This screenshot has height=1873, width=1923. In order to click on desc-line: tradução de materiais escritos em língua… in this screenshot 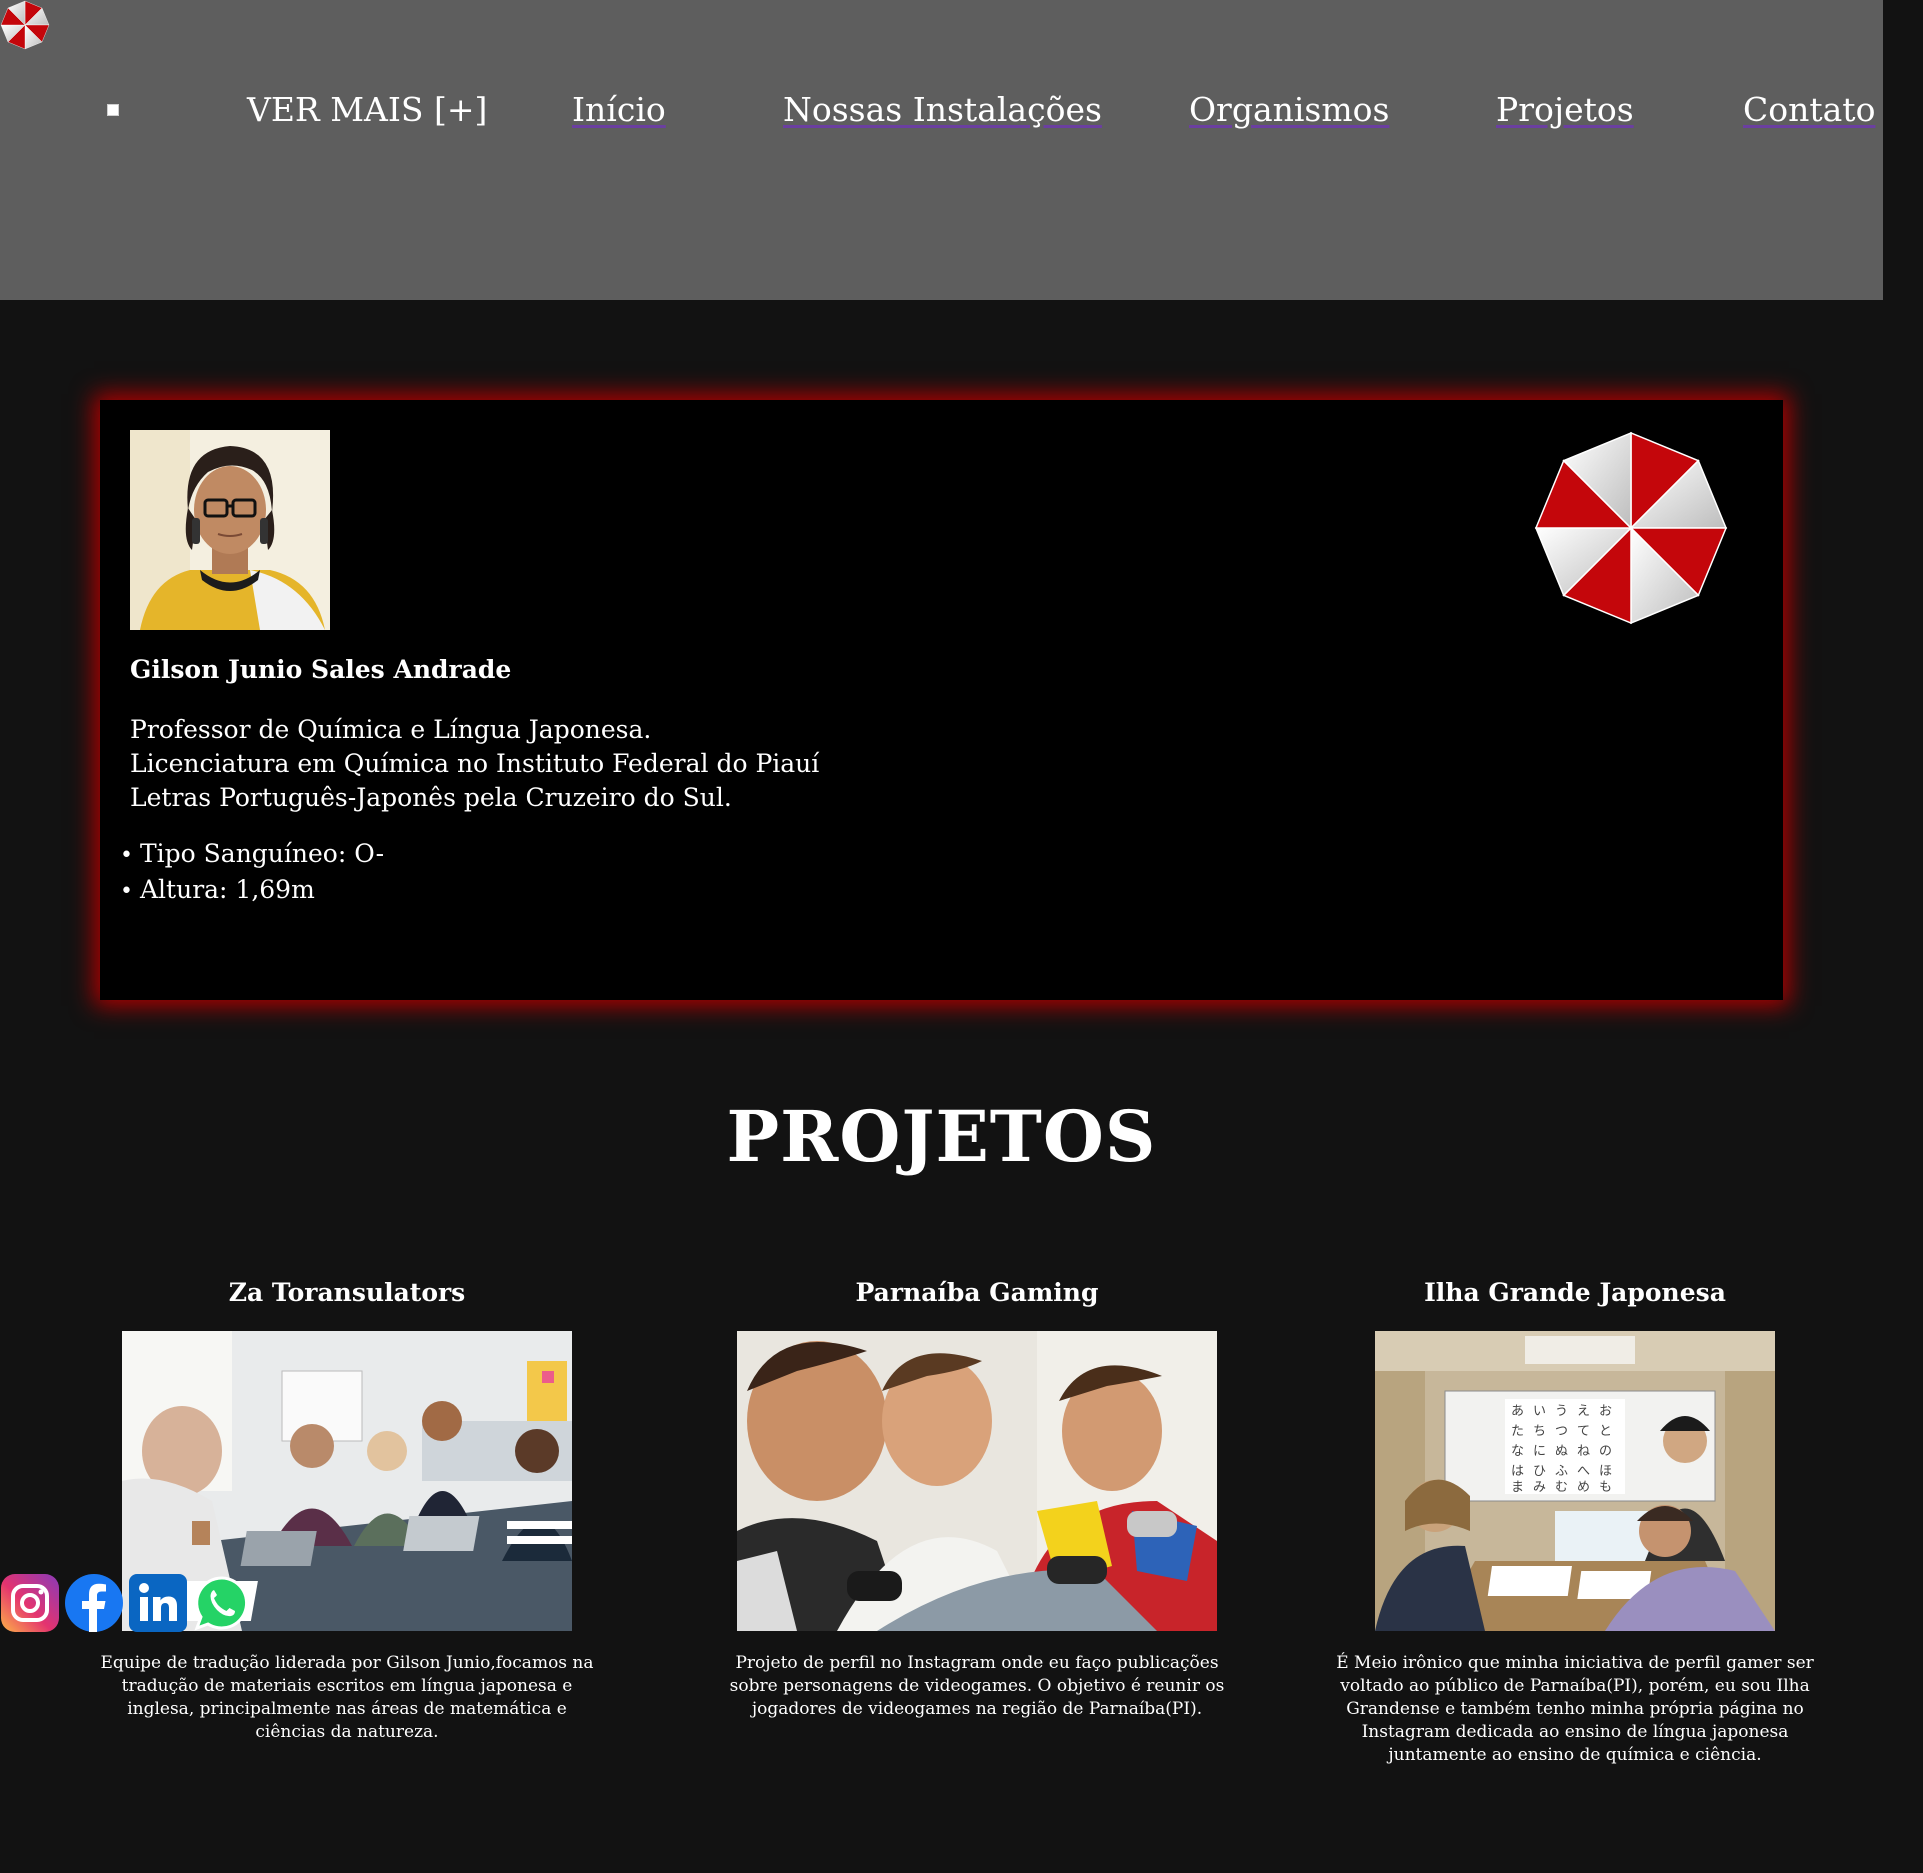, I will do `click(347, 1686)`.